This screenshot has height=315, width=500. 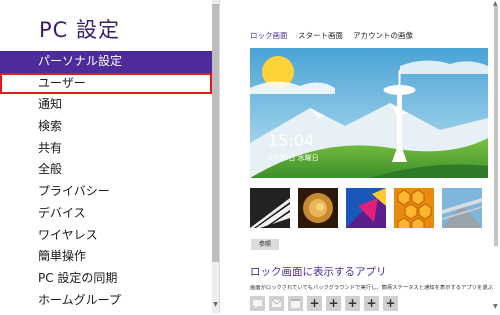 I want to click on sidebar-scrollbar-thumb, so click(x=215, y=133).